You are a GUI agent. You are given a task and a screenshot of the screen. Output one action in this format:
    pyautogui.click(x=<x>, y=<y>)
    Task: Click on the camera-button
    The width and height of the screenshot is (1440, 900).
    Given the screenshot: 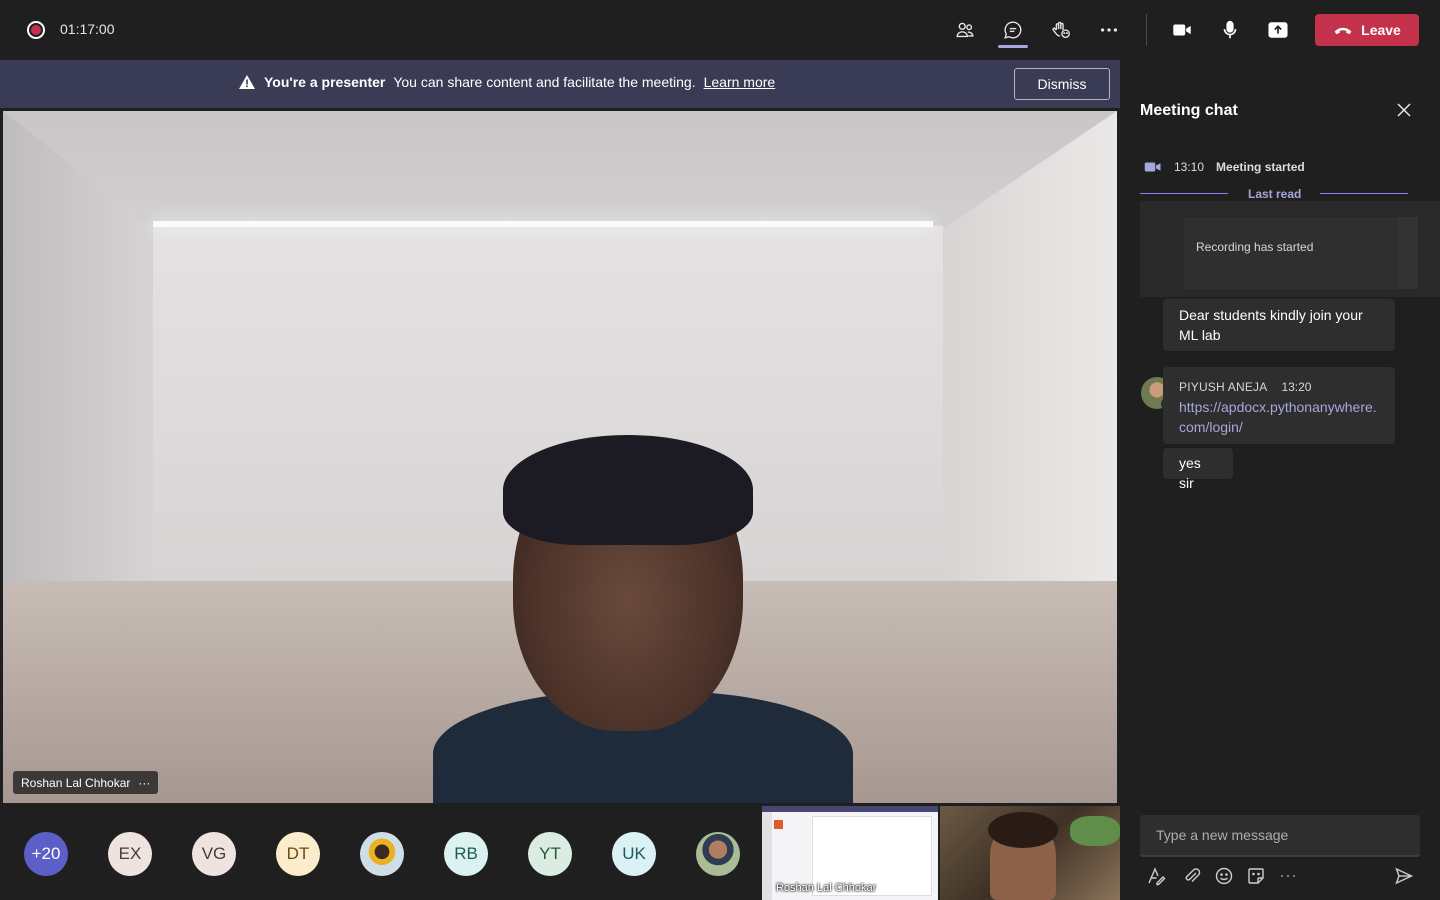 What is the action you would take?
    pyautogui.click(x=1182, y=30)
    